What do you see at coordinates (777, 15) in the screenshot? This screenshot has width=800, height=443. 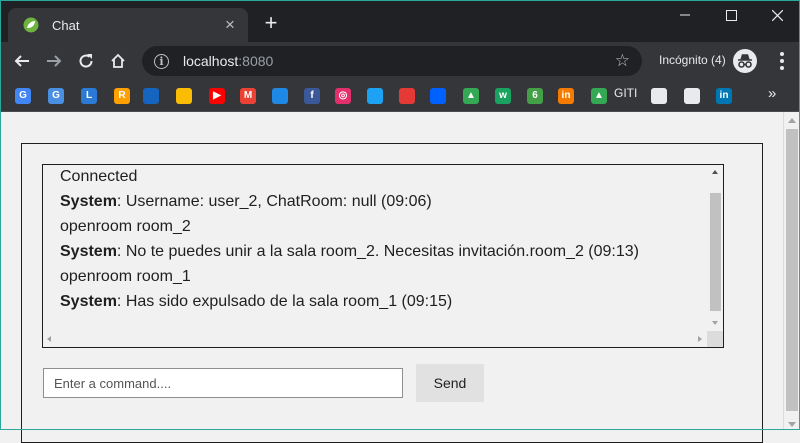 I see `close-icon` at bounding box center [777, 15].